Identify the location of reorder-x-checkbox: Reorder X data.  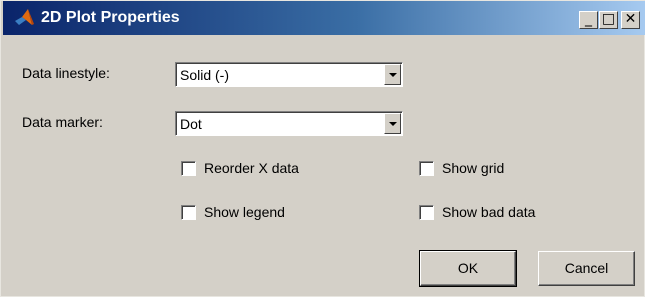
(240, 168).